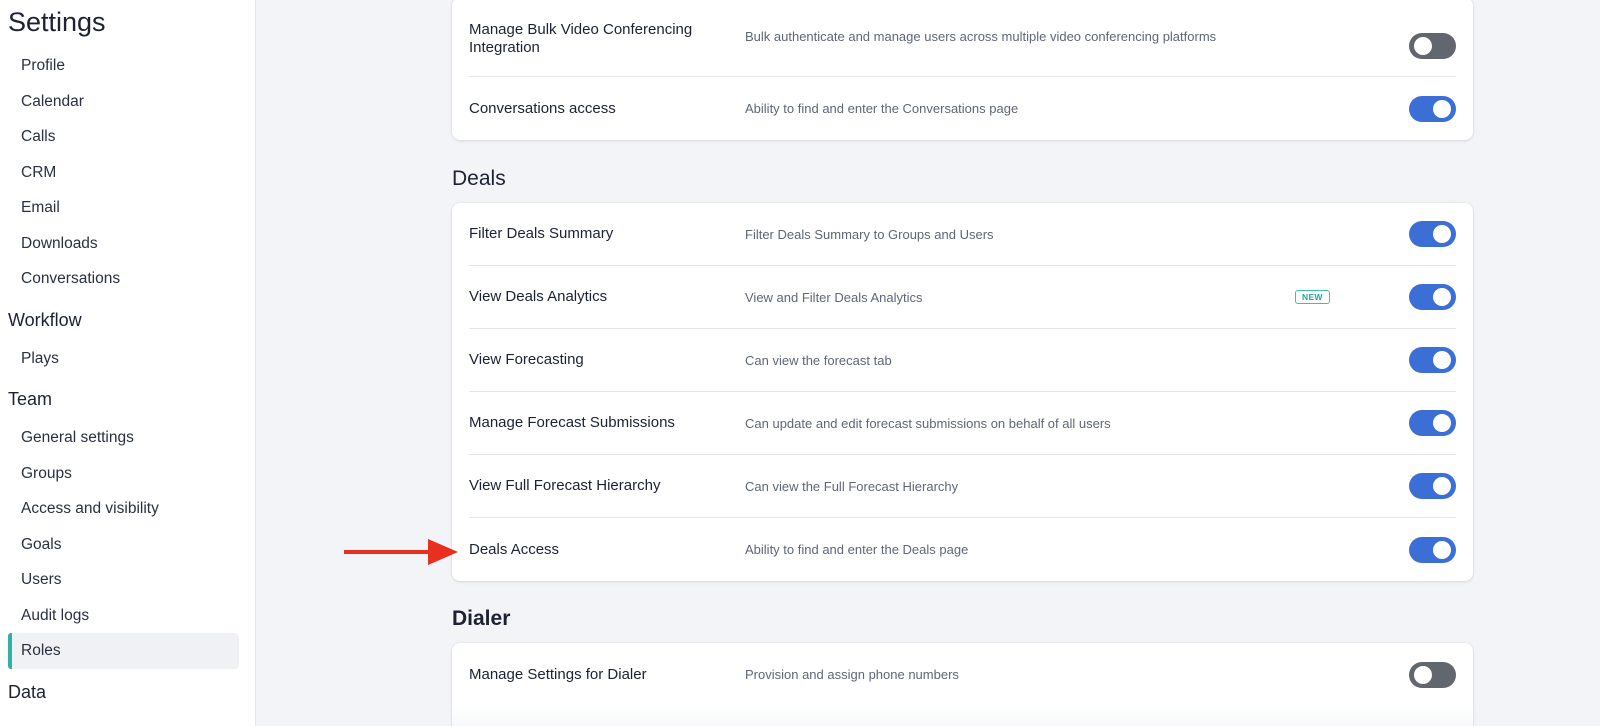  What do you see at coordinates (123, 616) in the screenshot?
I see `sidebar-item-audit-logs: Audit logs` at bounding box center [123, 616].